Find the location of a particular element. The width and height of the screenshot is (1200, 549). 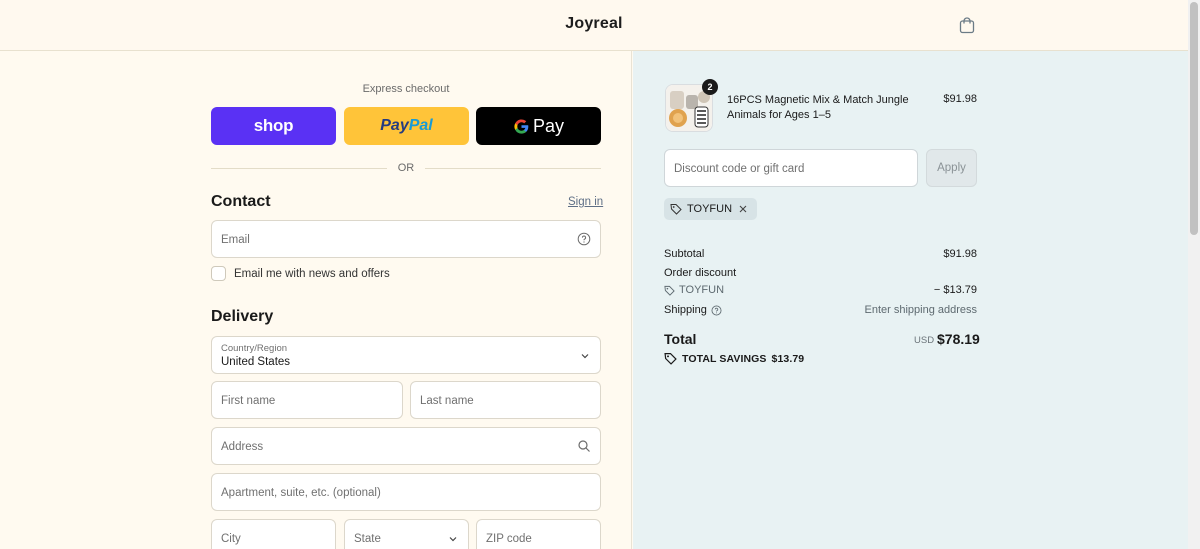

shipping-label-group: Shipping is located at coordinates (693, 310).